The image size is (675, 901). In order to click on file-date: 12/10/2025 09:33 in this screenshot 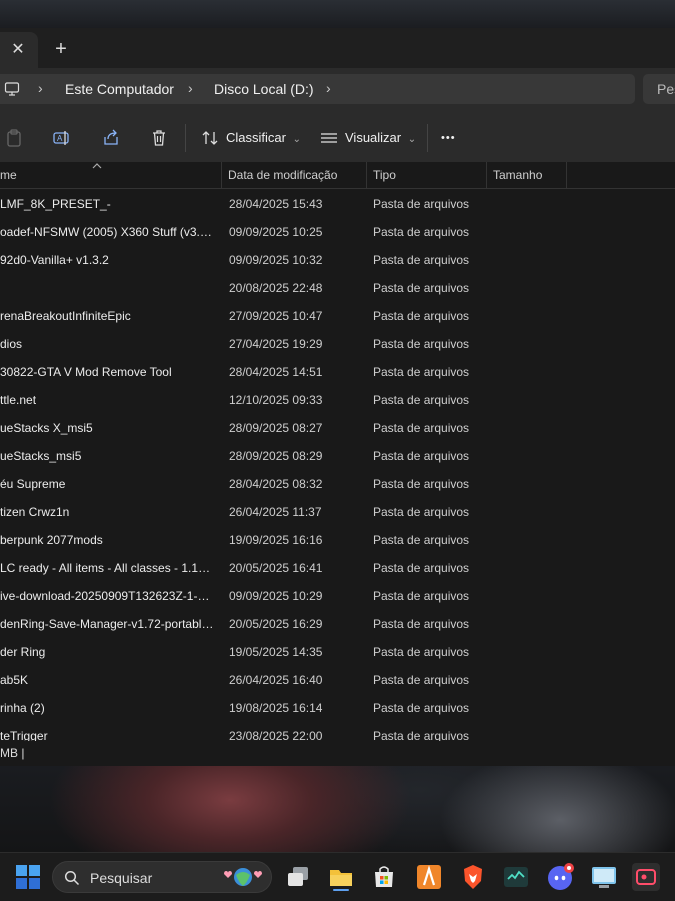, I will do `click(276, 400)`.